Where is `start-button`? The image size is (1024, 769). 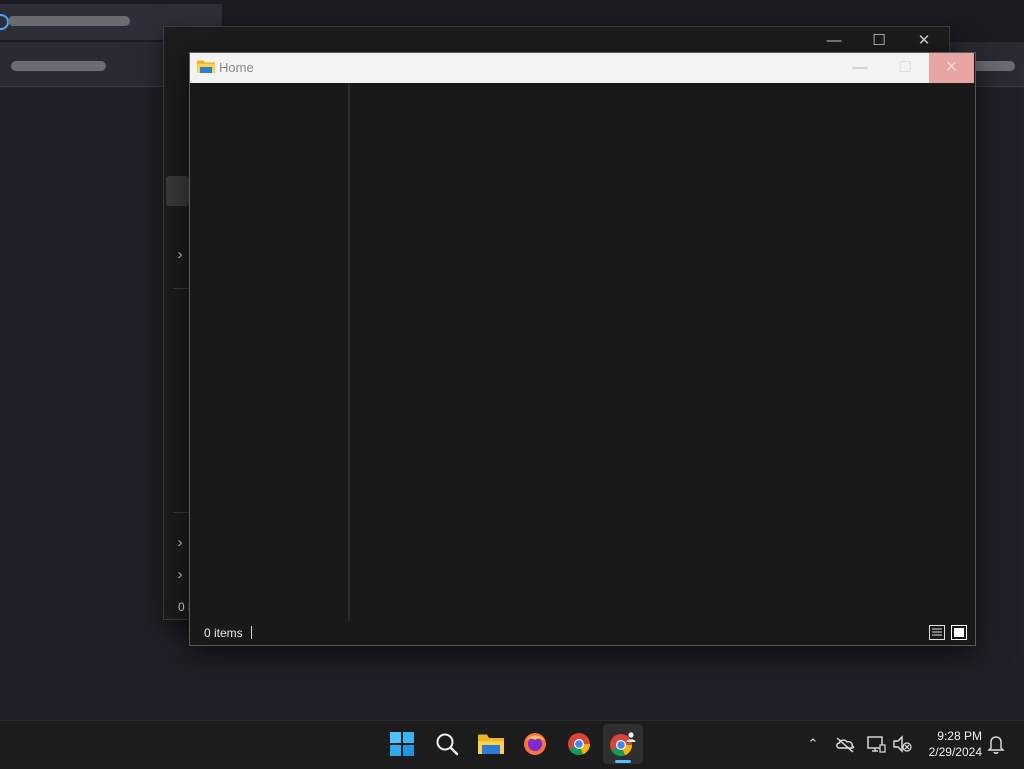 start-button is located at coordinates (402, 744).